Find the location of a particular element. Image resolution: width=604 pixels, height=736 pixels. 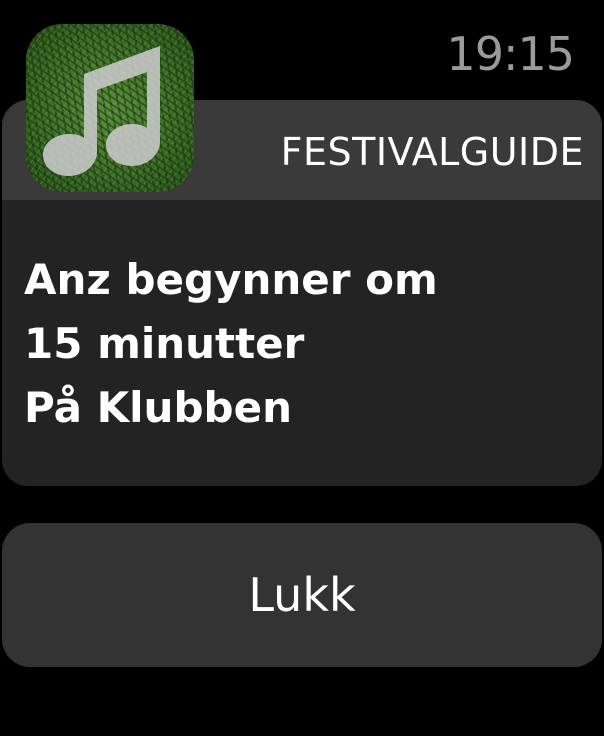

notification-line-time: 15 minutter is located at coordinates (164, 343).